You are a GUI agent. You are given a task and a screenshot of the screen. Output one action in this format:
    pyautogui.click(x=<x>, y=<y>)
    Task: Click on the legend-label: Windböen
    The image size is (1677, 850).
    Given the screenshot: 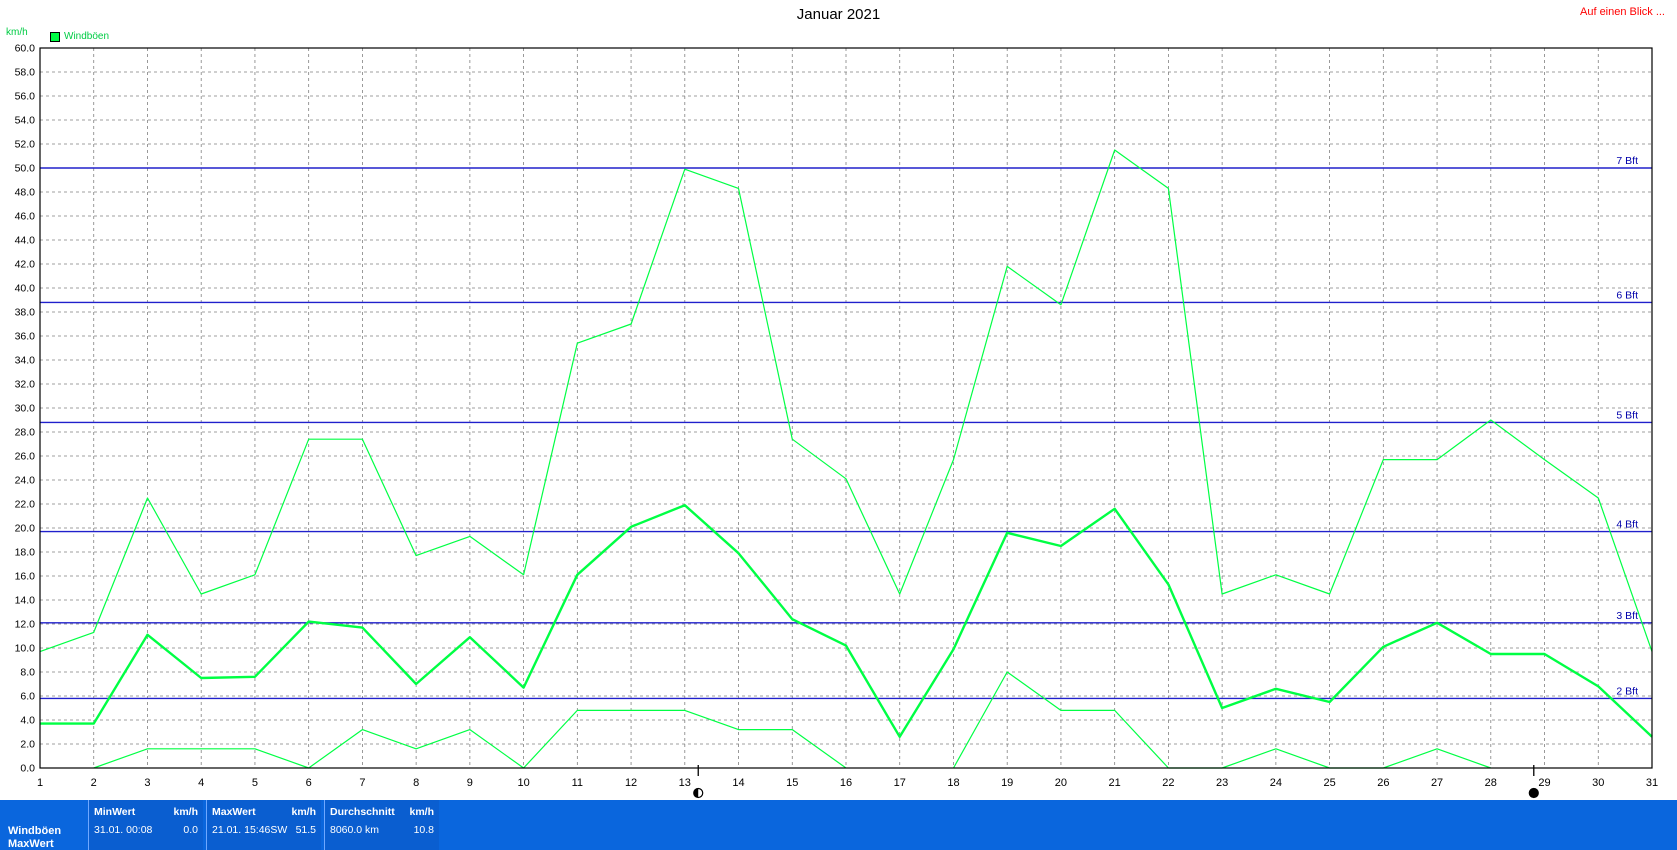 What is the action you would take?
    pyautogui.click(x=87, y=36)
    